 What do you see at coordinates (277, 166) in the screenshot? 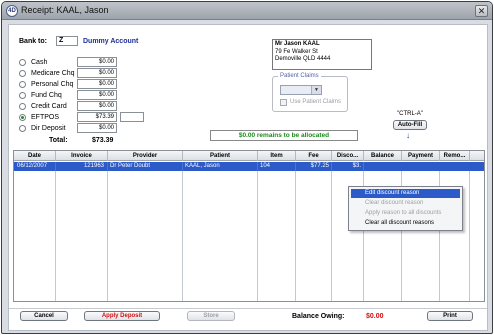
I see `cell-item: 104` at bounding box center [277, 166].